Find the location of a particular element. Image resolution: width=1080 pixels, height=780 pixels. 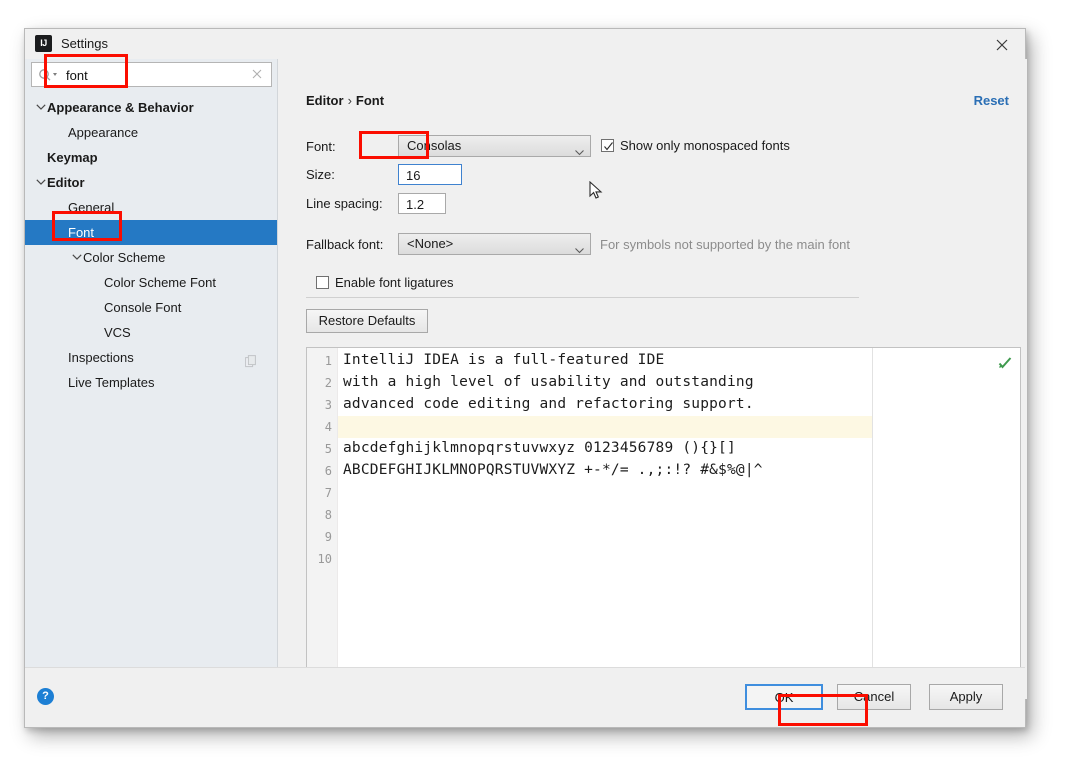

editor-line-number: 6 is located at coordinates (328, 471).